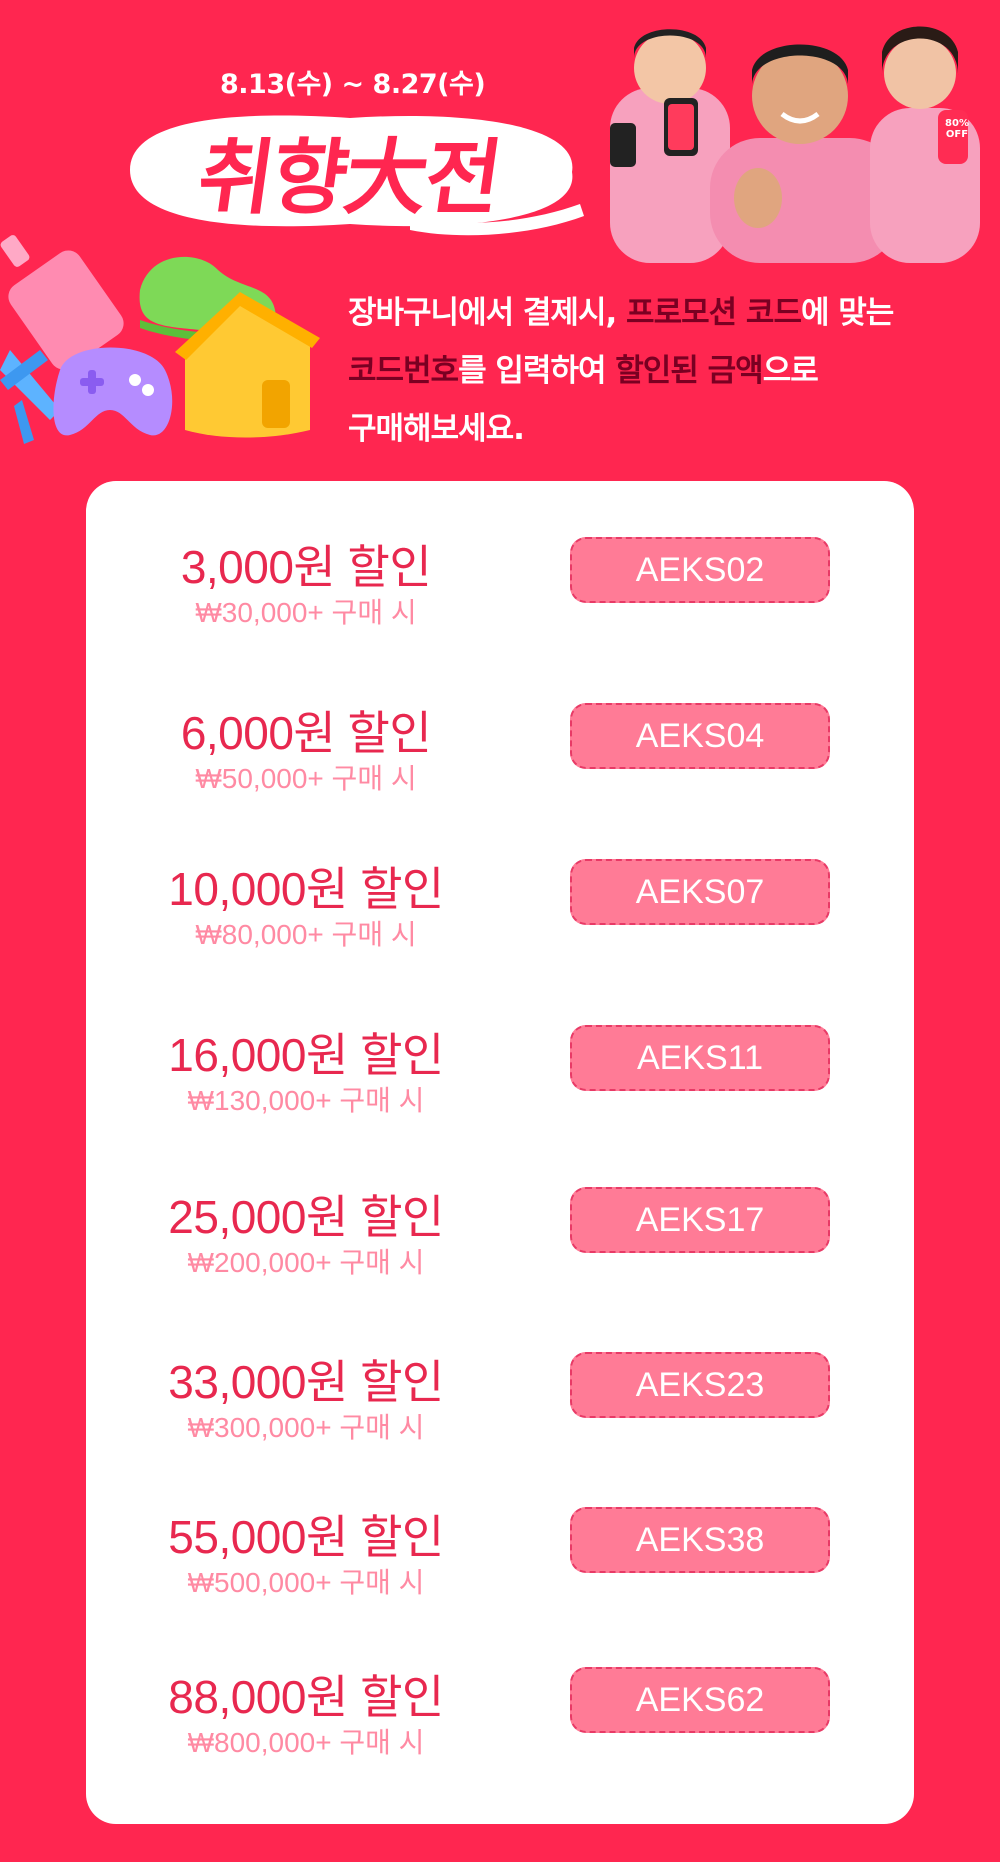 The image size is (1000, 1862). Describe the element at coordinates (500, 1716) in the screenshot. I see `coupon-row: 88,000원 할인 ₩800,000+ 구매 시 AEKS62` at that location.